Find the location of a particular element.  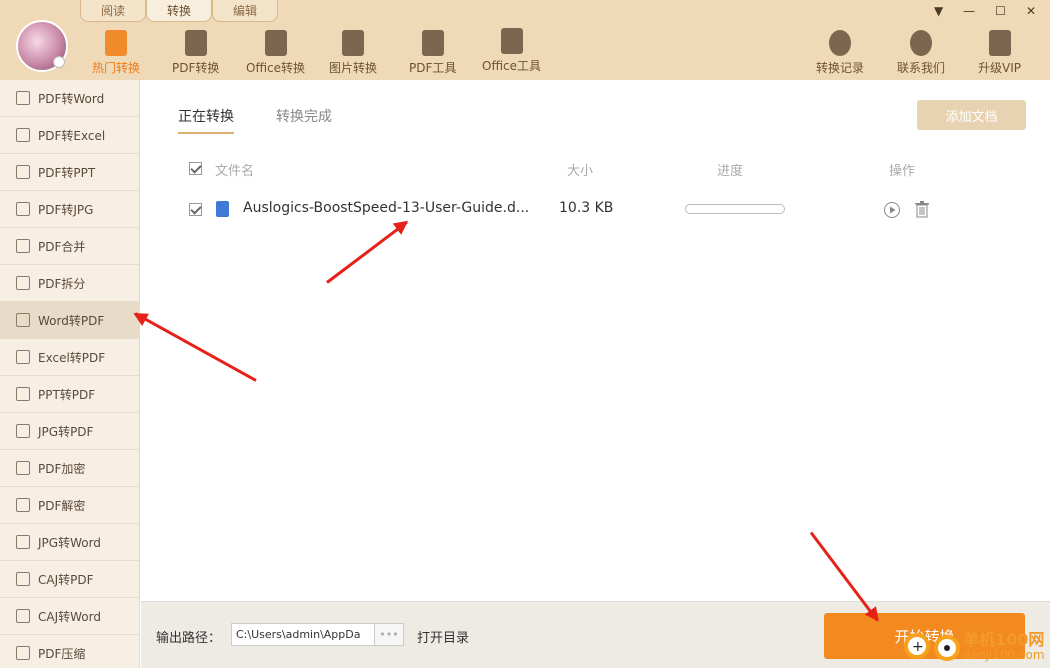

sidebar-item-label: PDF解密 is located at coordinates (62, 505).